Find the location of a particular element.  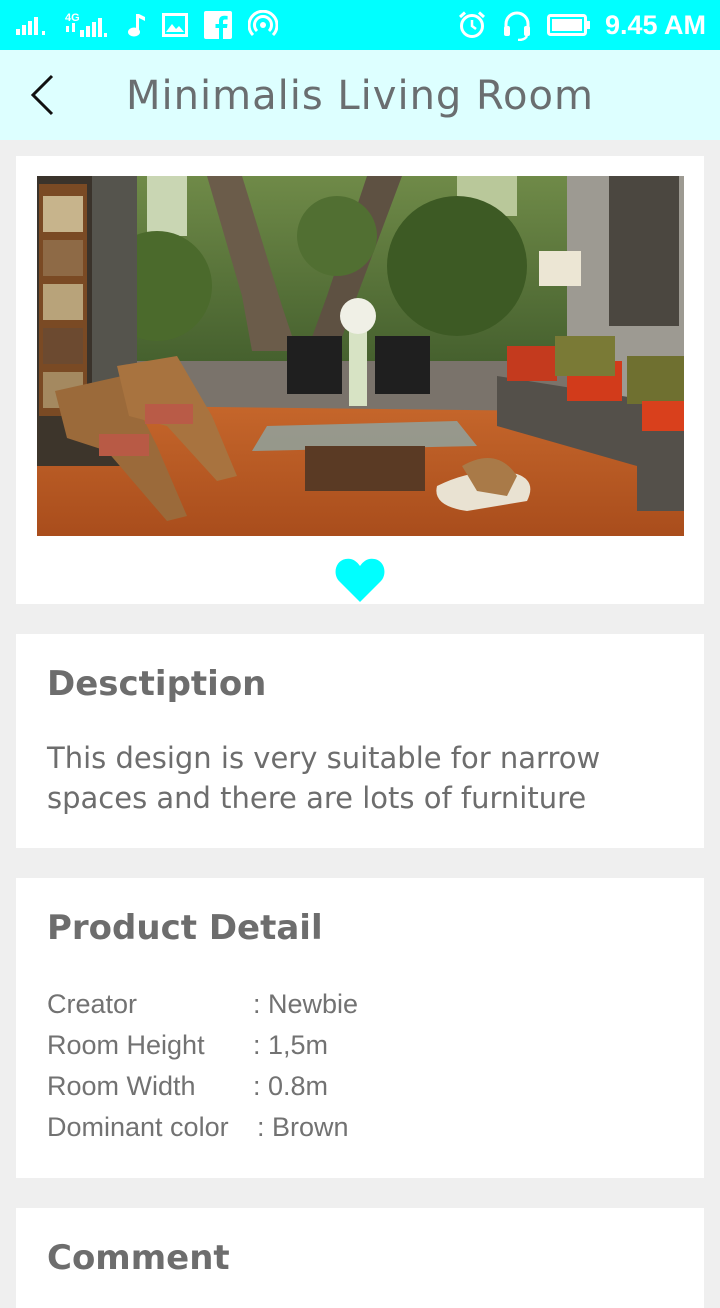

status-bar: 4G 9.45 AM is located at coordinates (360, 25).